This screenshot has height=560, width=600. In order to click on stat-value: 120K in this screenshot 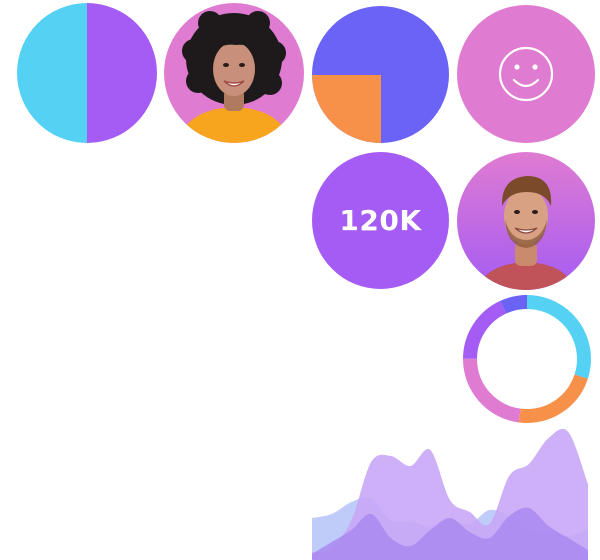, I will do `click(380, 220)`.